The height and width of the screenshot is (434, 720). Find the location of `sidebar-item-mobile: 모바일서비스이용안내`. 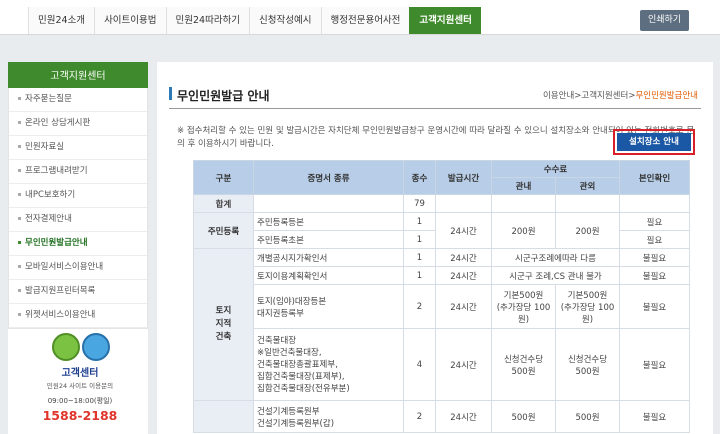

sidebar-item-mobile: 모바일서비스이용안내 is located at coordinates (78, 268).